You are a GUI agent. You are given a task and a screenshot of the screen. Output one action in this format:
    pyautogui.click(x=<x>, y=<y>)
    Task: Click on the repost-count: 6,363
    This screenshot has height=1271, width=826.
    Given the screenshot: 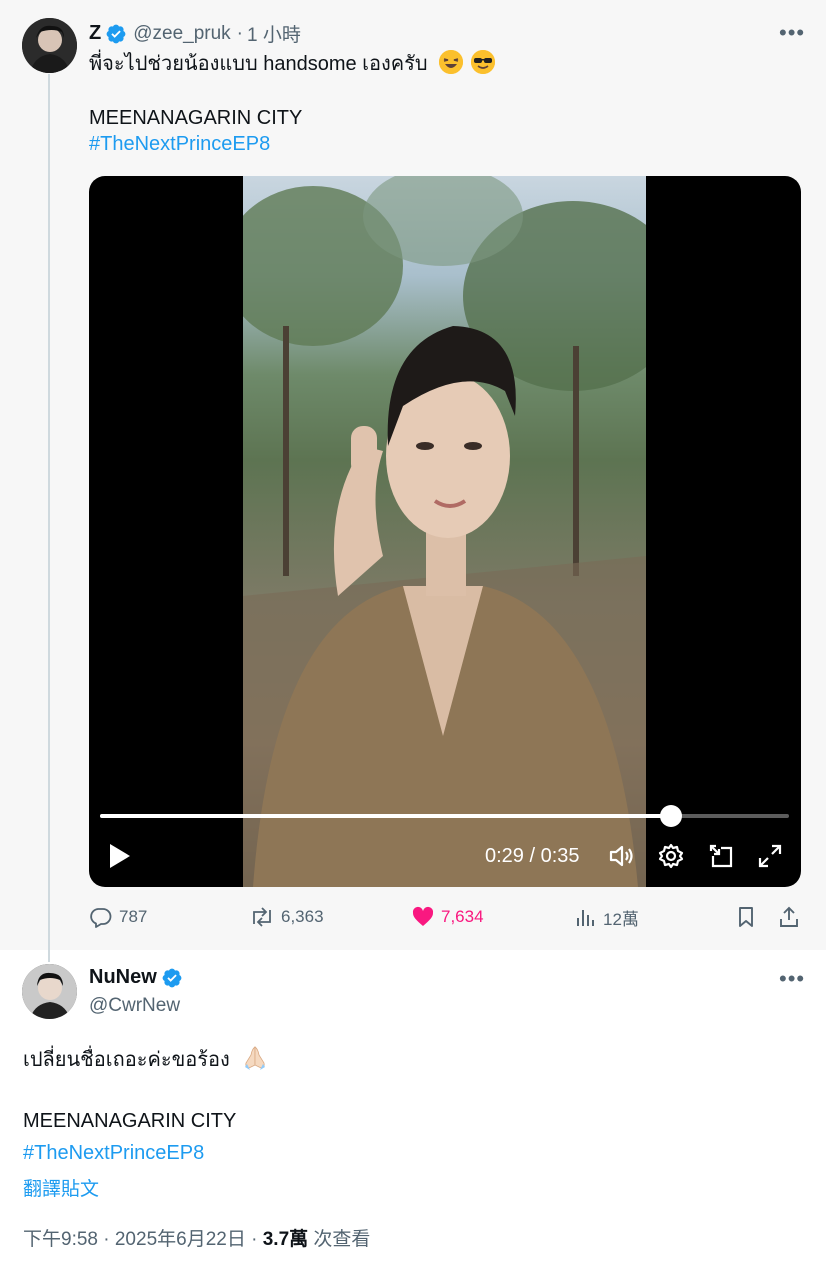 What is the action you would take?
    pyautogui.click(x=302, y=916)
    